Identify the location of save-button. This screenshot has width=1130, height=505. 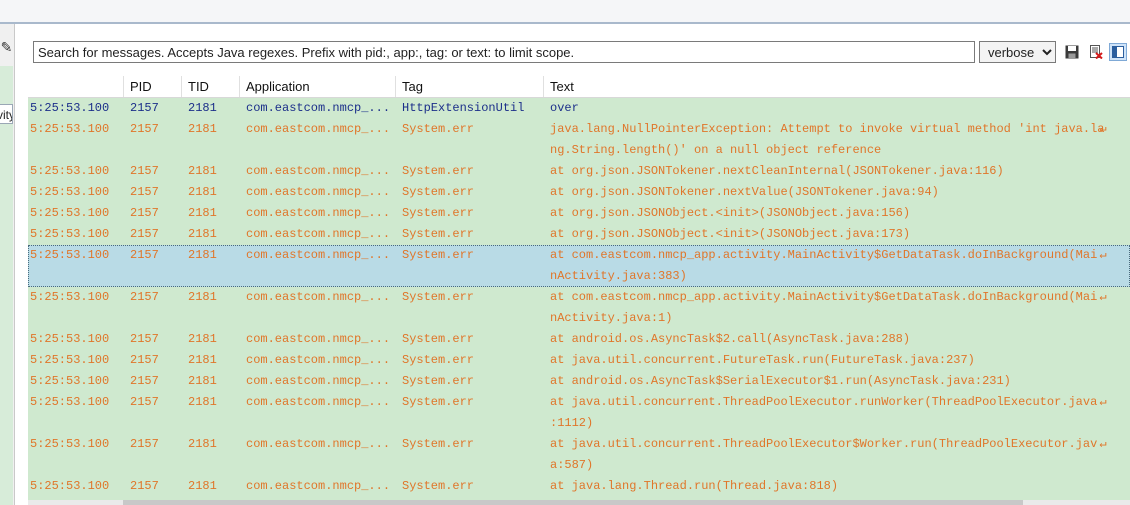
(1072, 52).